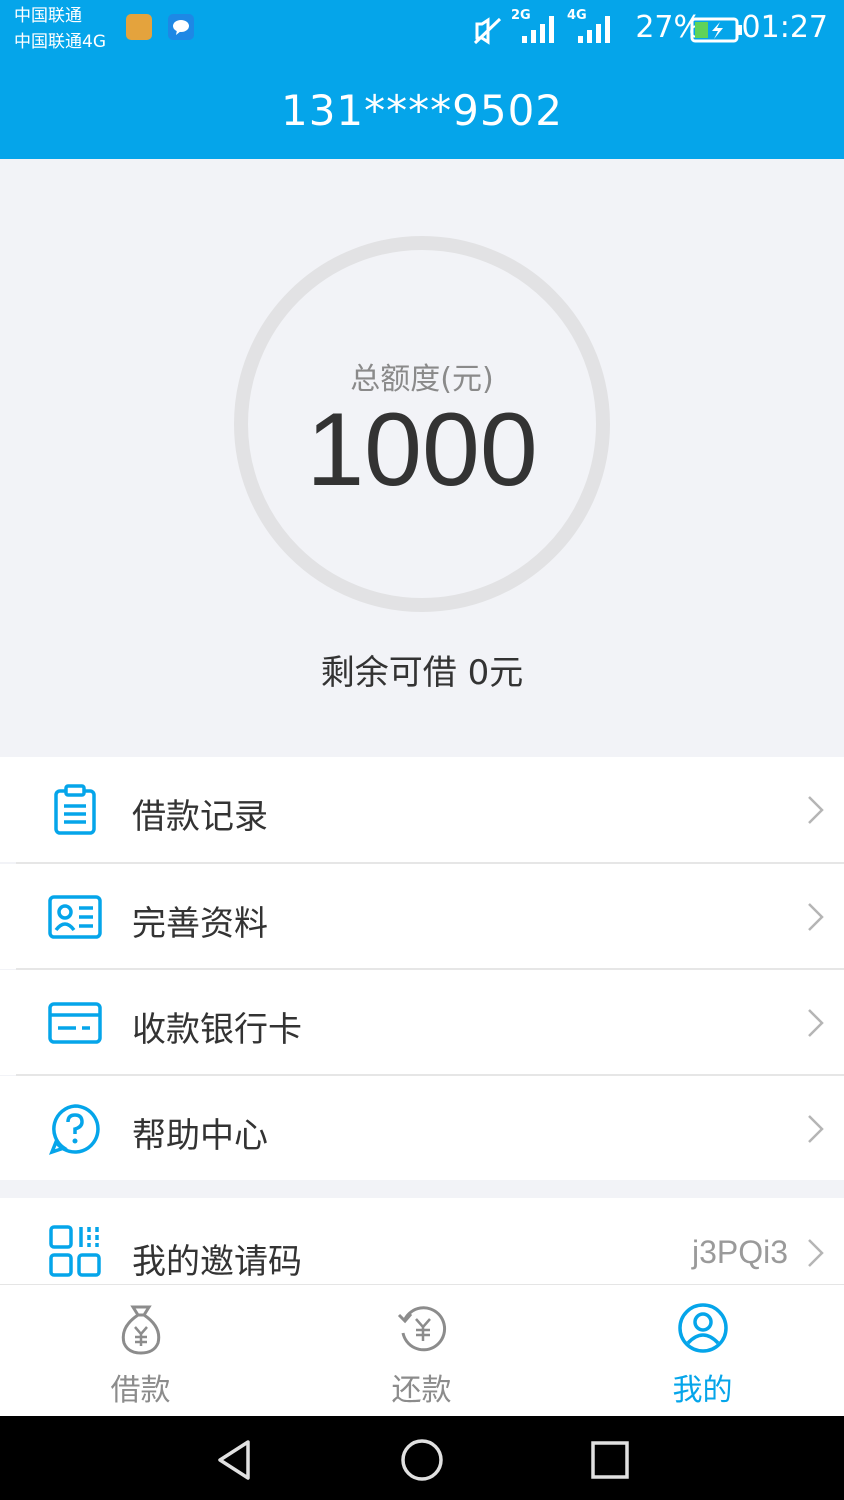 This screenshot has width=844, height=1500. I want to click on quota-value: 1000, so click(422, 450).